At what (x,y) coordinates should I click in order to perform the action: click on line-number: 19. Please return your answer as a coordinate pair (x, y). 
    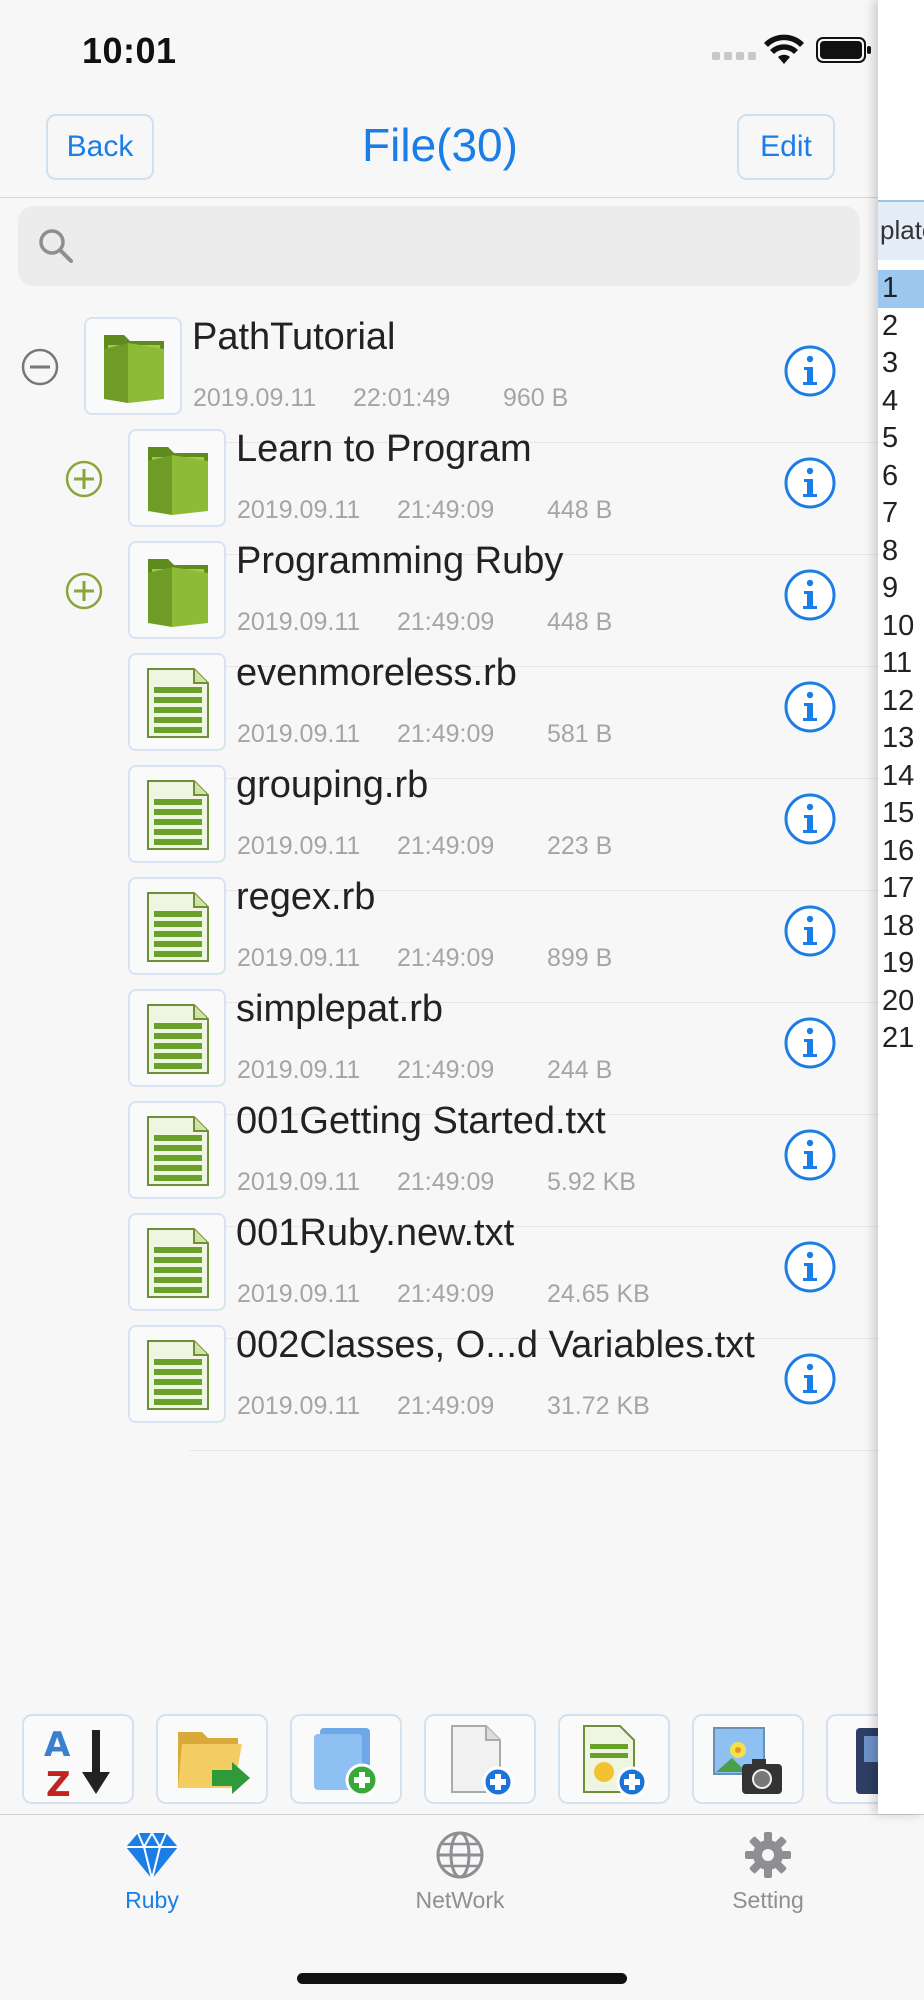
    Looking at the image, I should click on (898, 963).